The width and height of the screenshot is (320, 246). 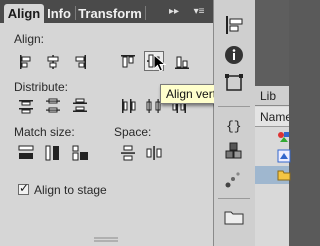 I want to click on components-tool-button, so click(x=234, y=151).